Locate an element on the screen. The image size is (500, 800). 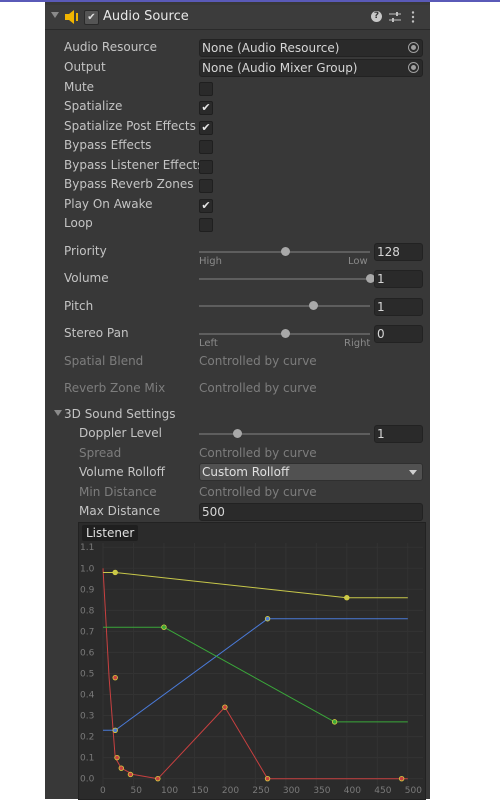
component-header: ✔ Audio Source ? is located at coordinates (237, 17).